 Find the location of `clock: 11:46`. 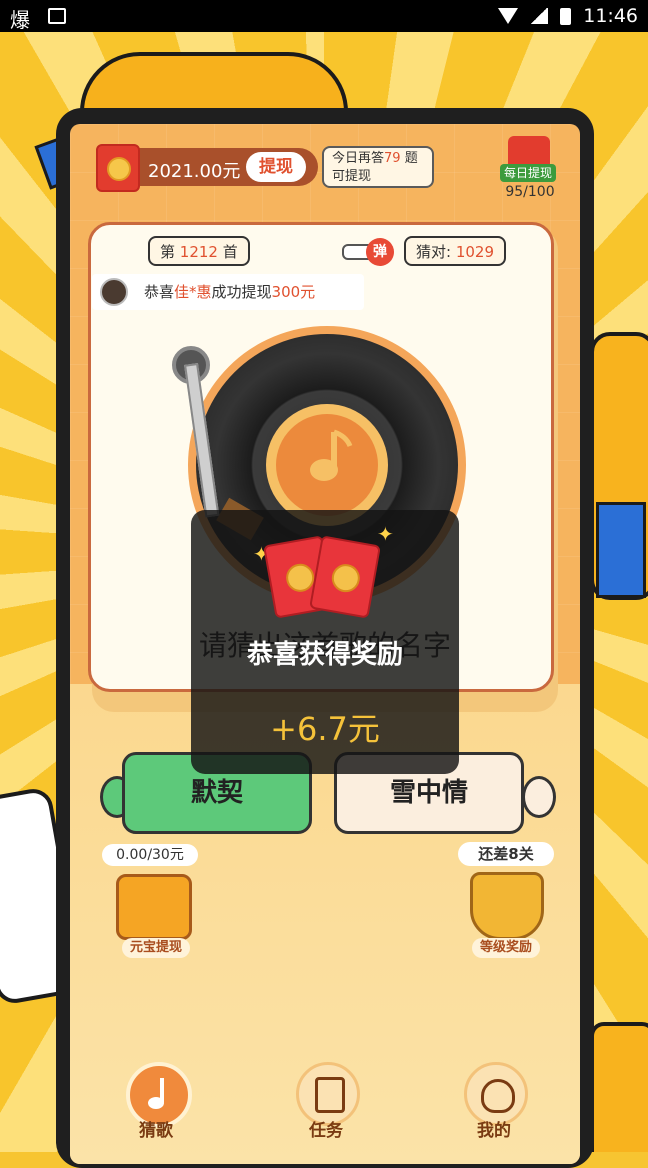

clock: 11:46 is located at coordinates (610, 16).